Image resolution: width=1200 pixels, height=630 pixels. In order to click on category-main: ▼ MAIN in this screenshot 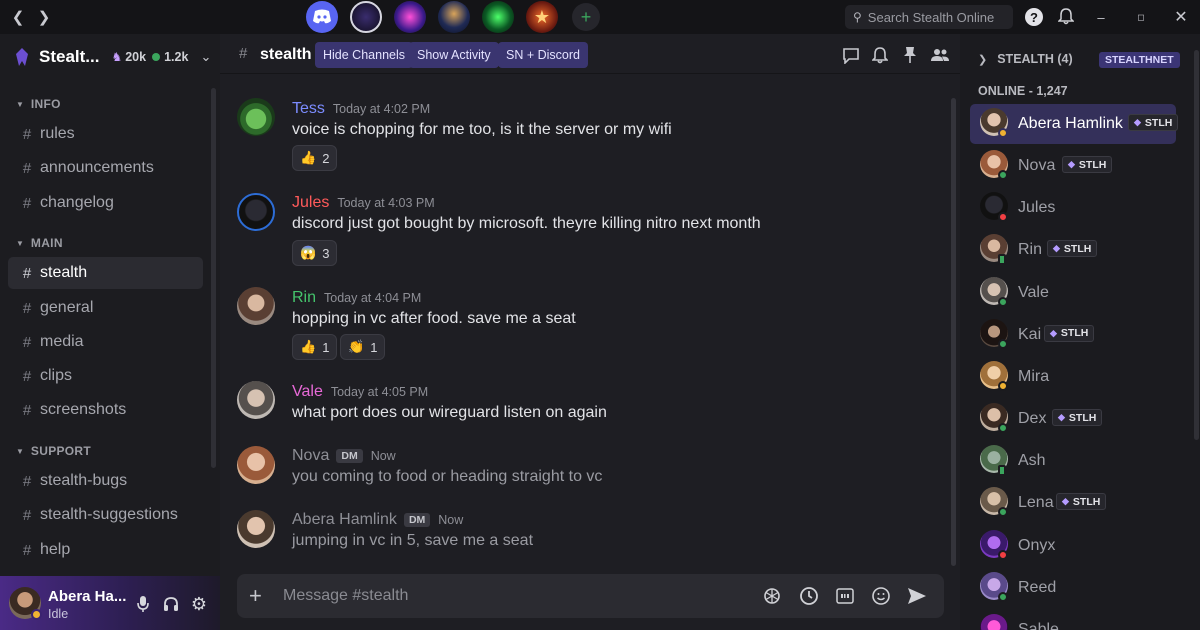, I will do `click(39, 243)`.